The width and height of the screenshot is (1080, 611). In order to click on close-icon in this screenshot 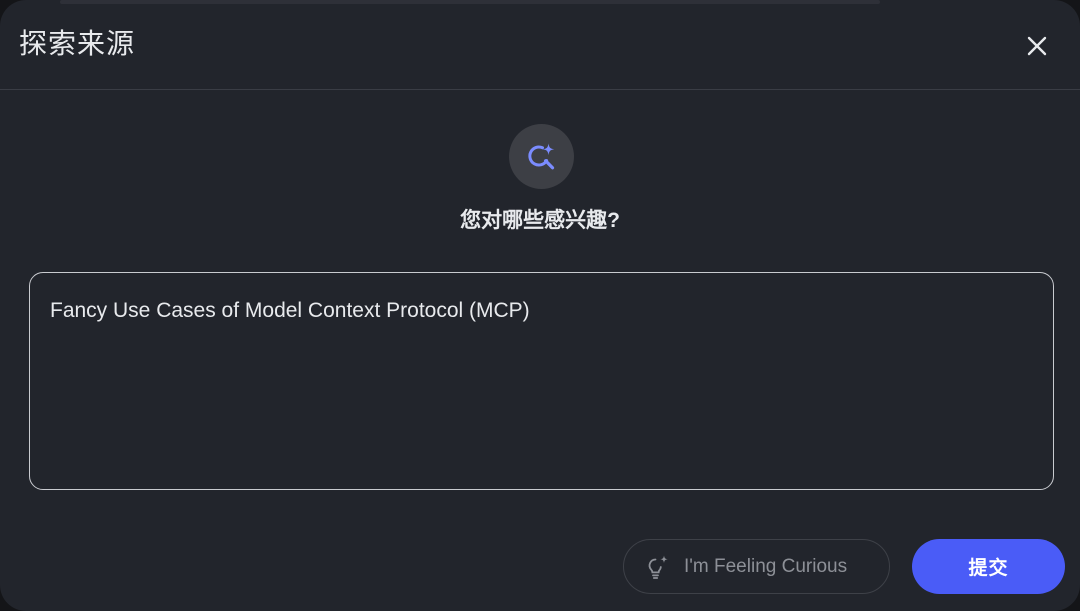, I will do `click(1037, 46)`.